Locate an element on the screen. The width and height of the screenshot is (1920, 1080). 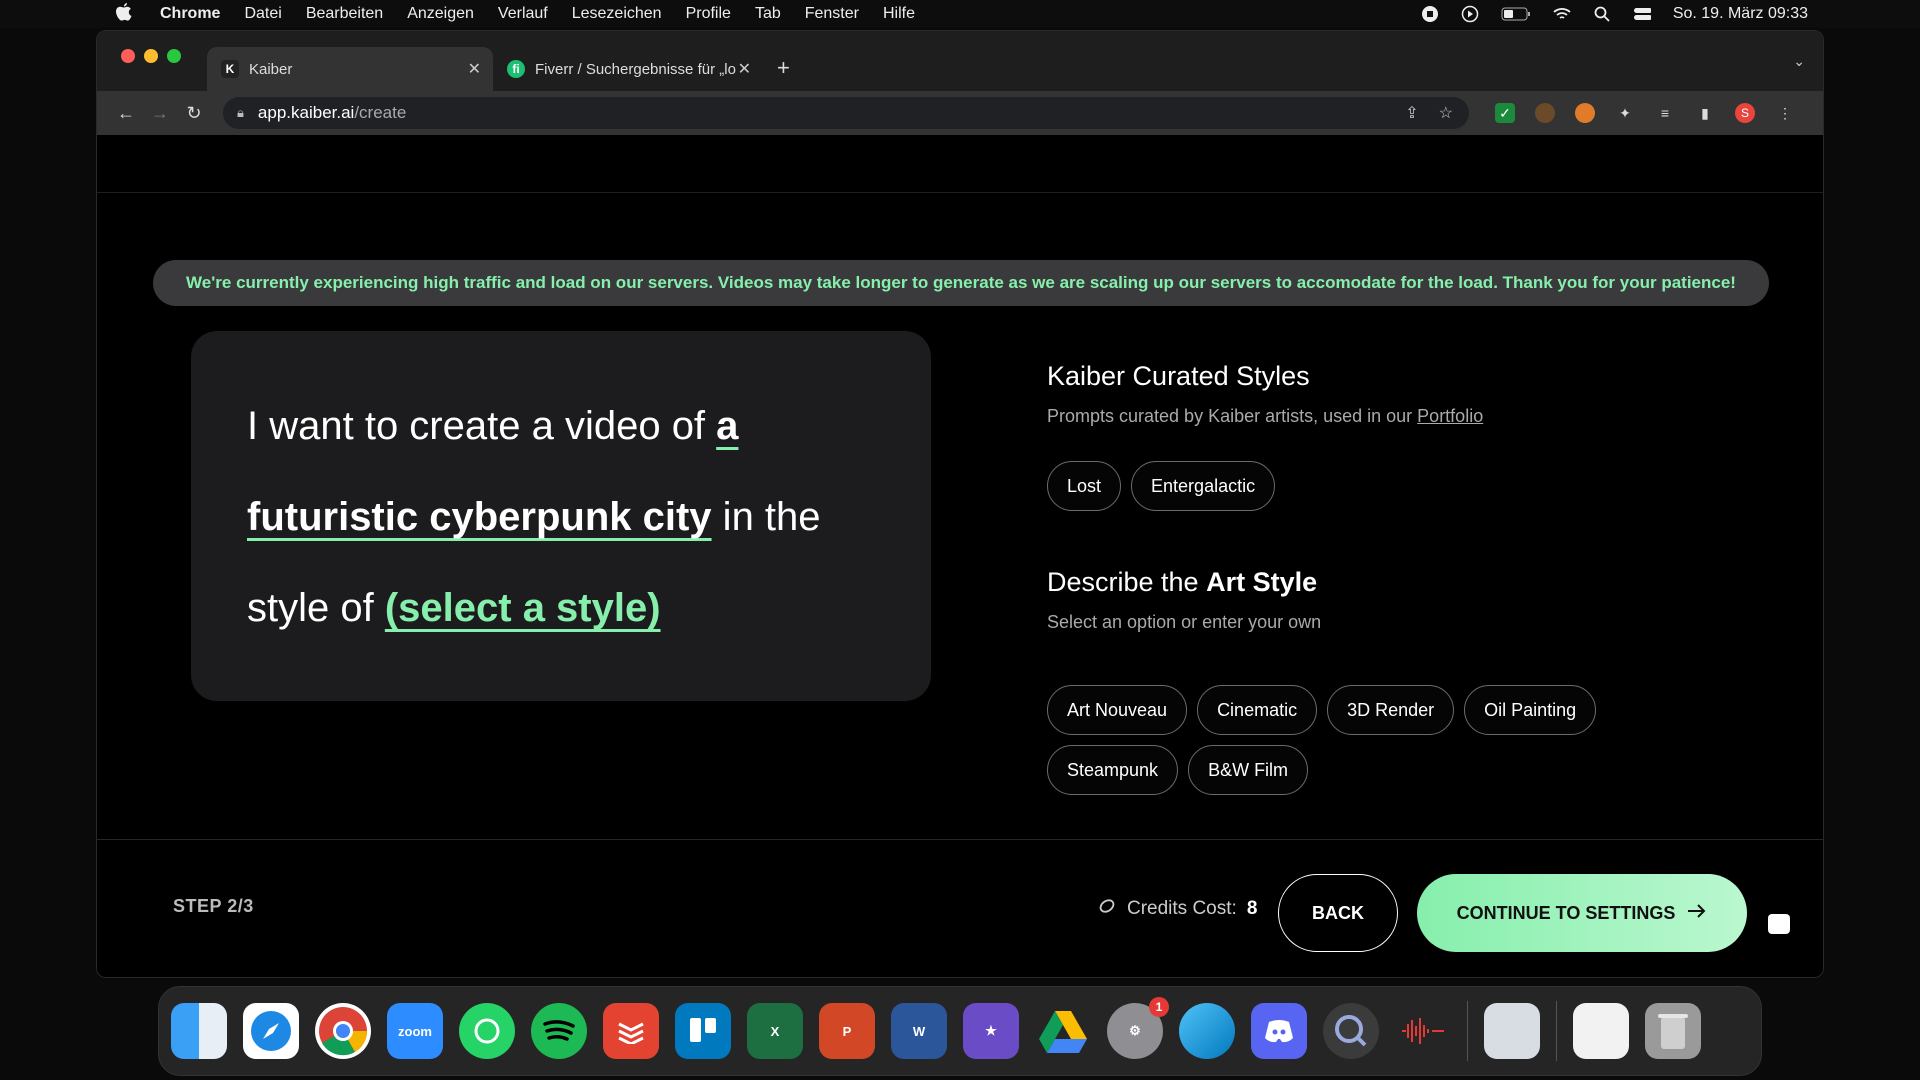
discord-icon is located at coordinates (1279, 1031).